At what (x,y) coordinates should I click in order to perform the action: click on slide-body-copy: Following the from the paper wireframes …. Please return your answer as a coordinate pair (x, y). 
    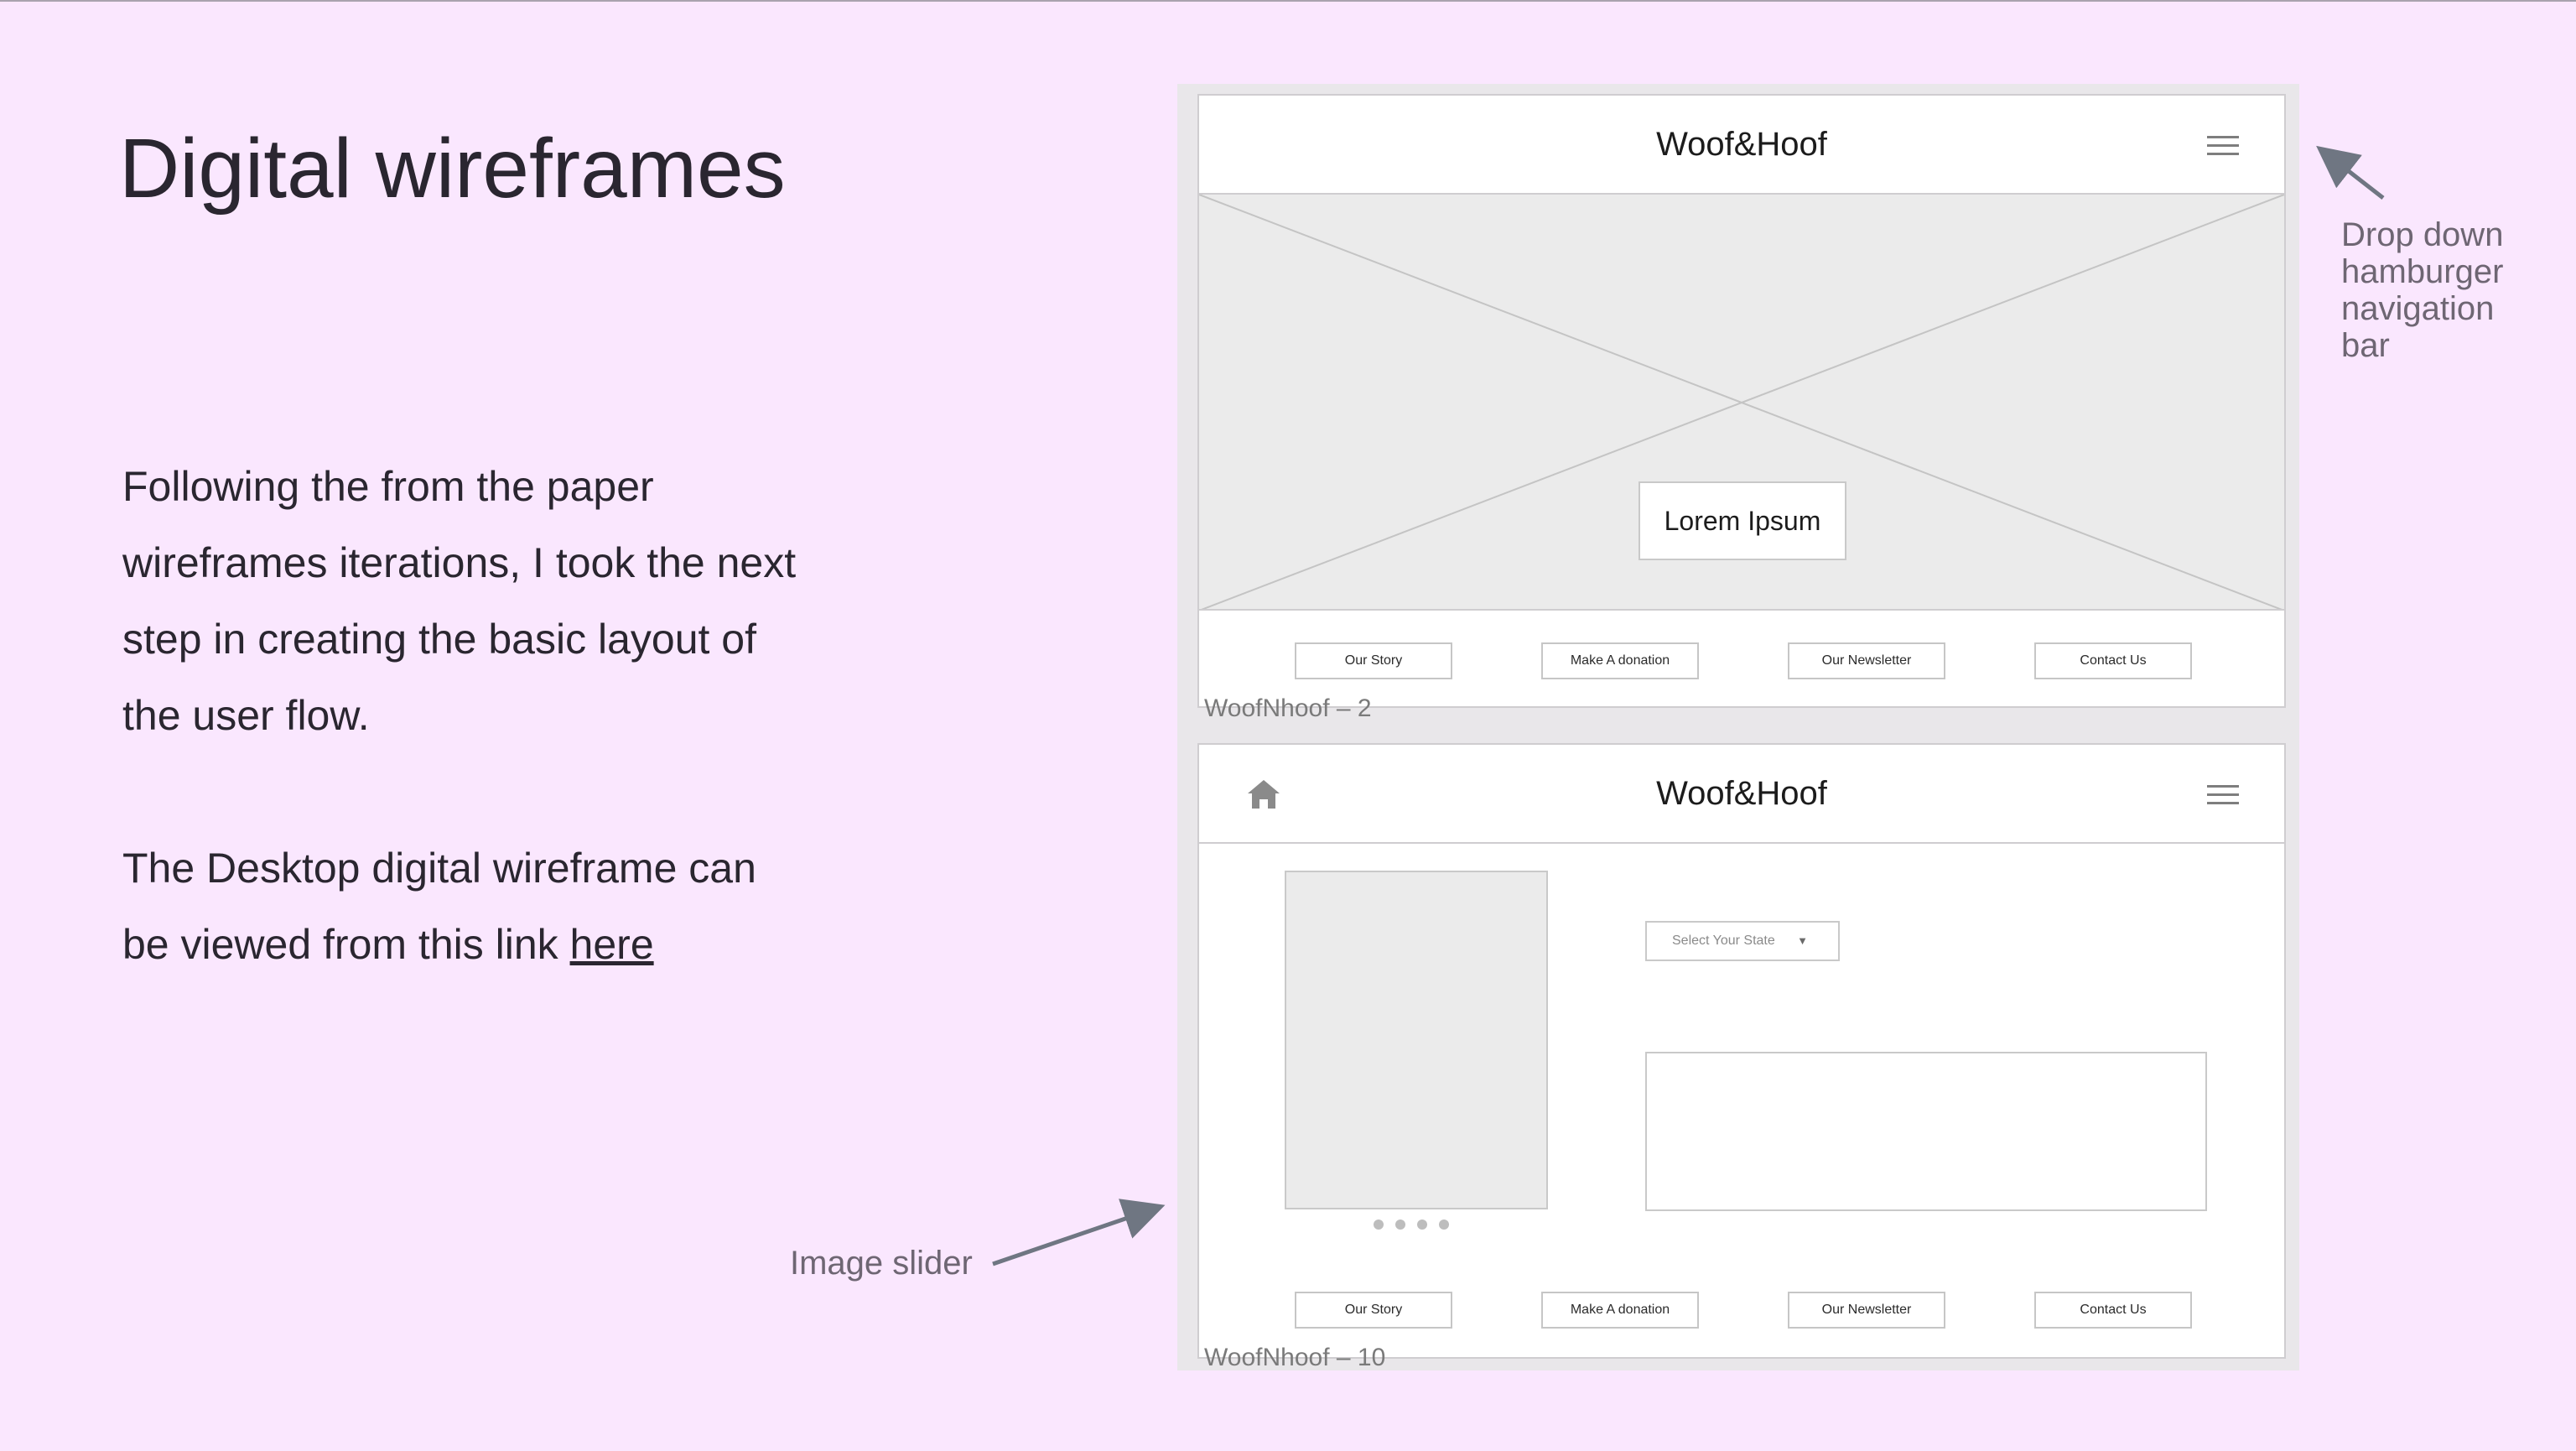
    Looking at the image, I should click on (466, 716).